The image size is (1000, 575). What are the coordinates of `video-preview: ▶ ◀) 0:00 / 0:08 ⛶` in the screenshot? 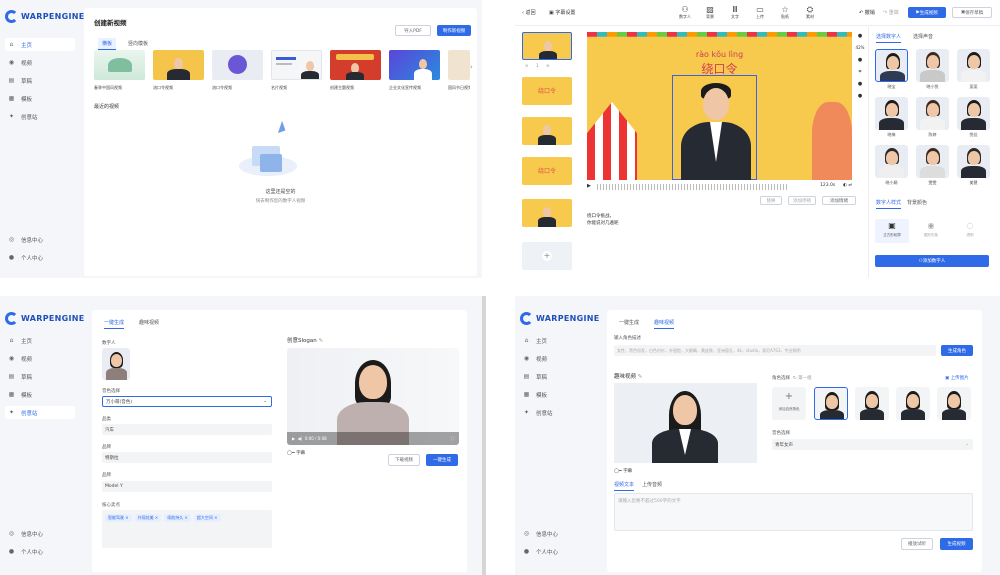 It's located at (373, 396).